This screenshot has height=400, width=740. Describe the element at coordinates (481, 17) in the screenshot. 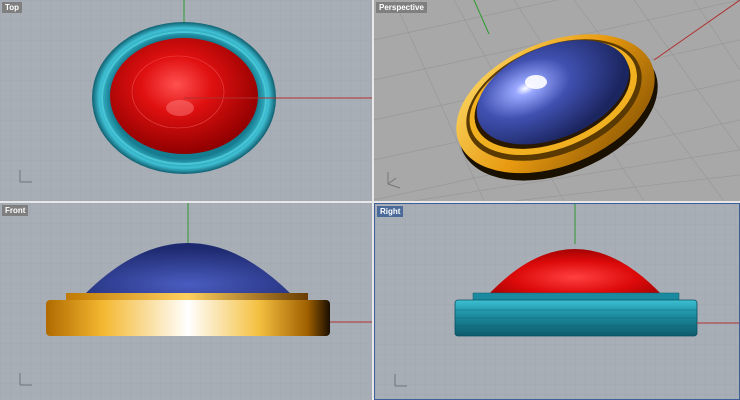

I see `y-axis` at that location.